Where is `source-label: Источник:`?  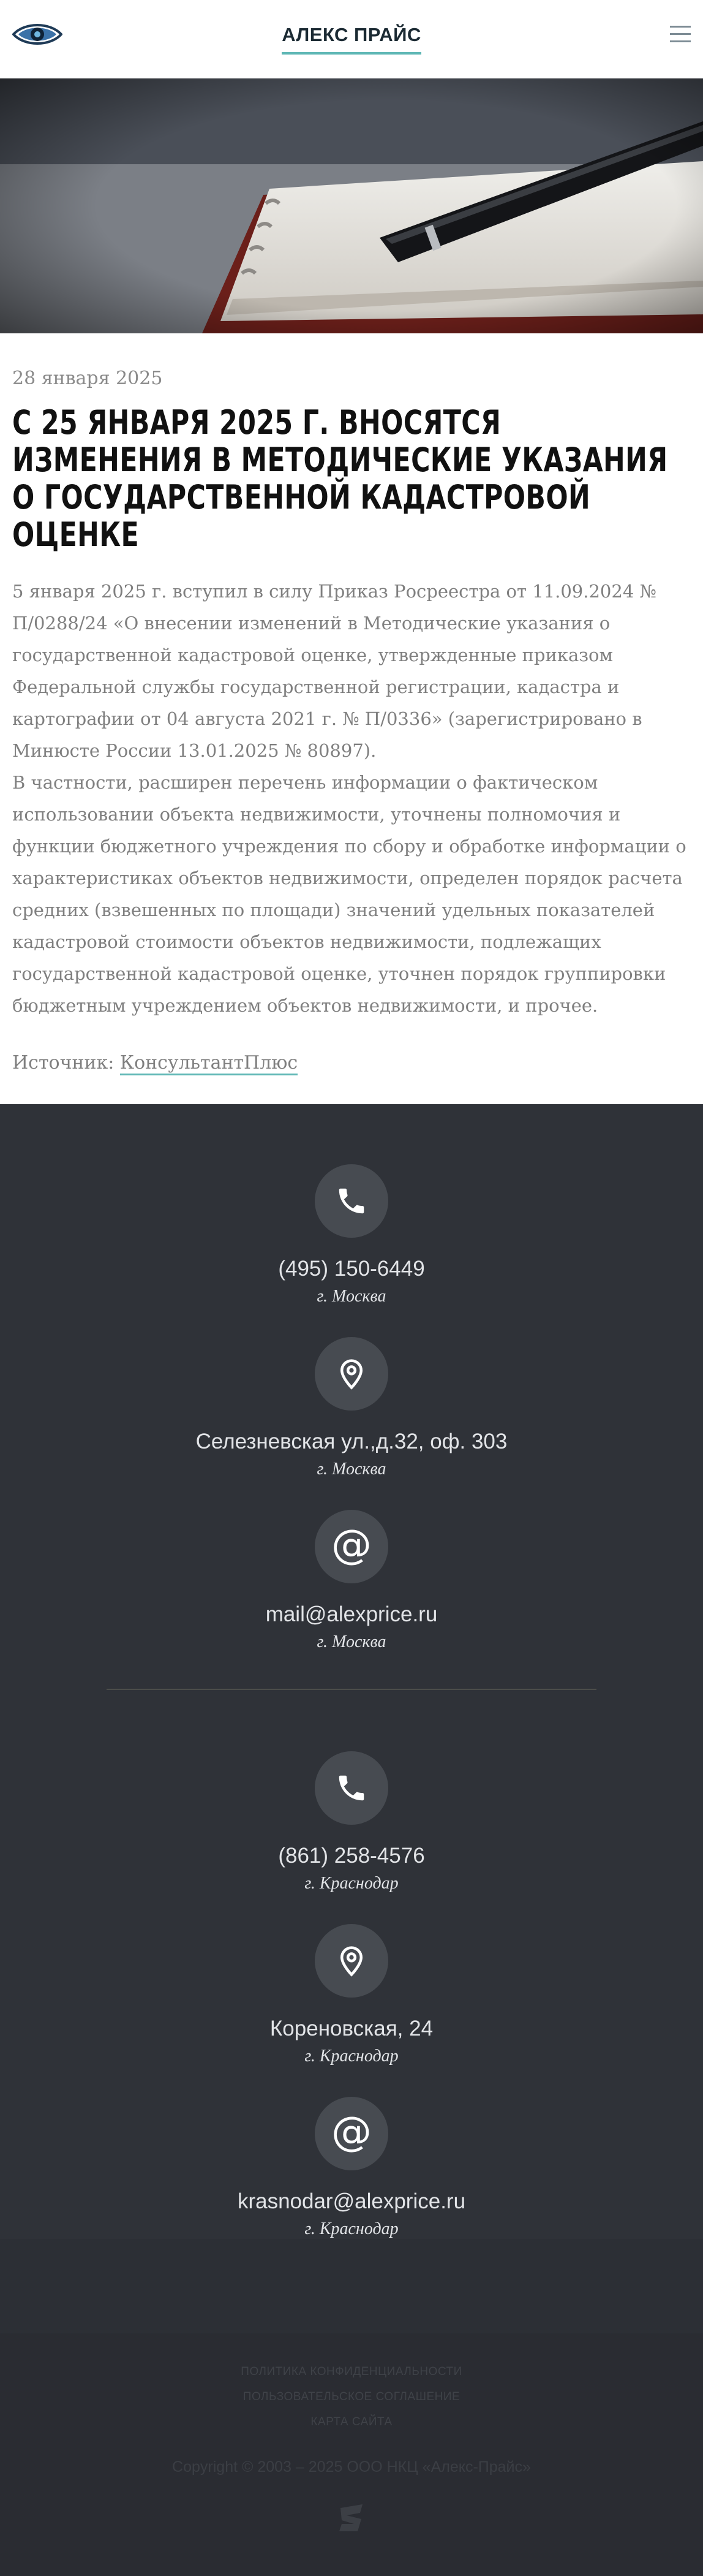 source-label: Источник: is located at coordinates (63, 1063).